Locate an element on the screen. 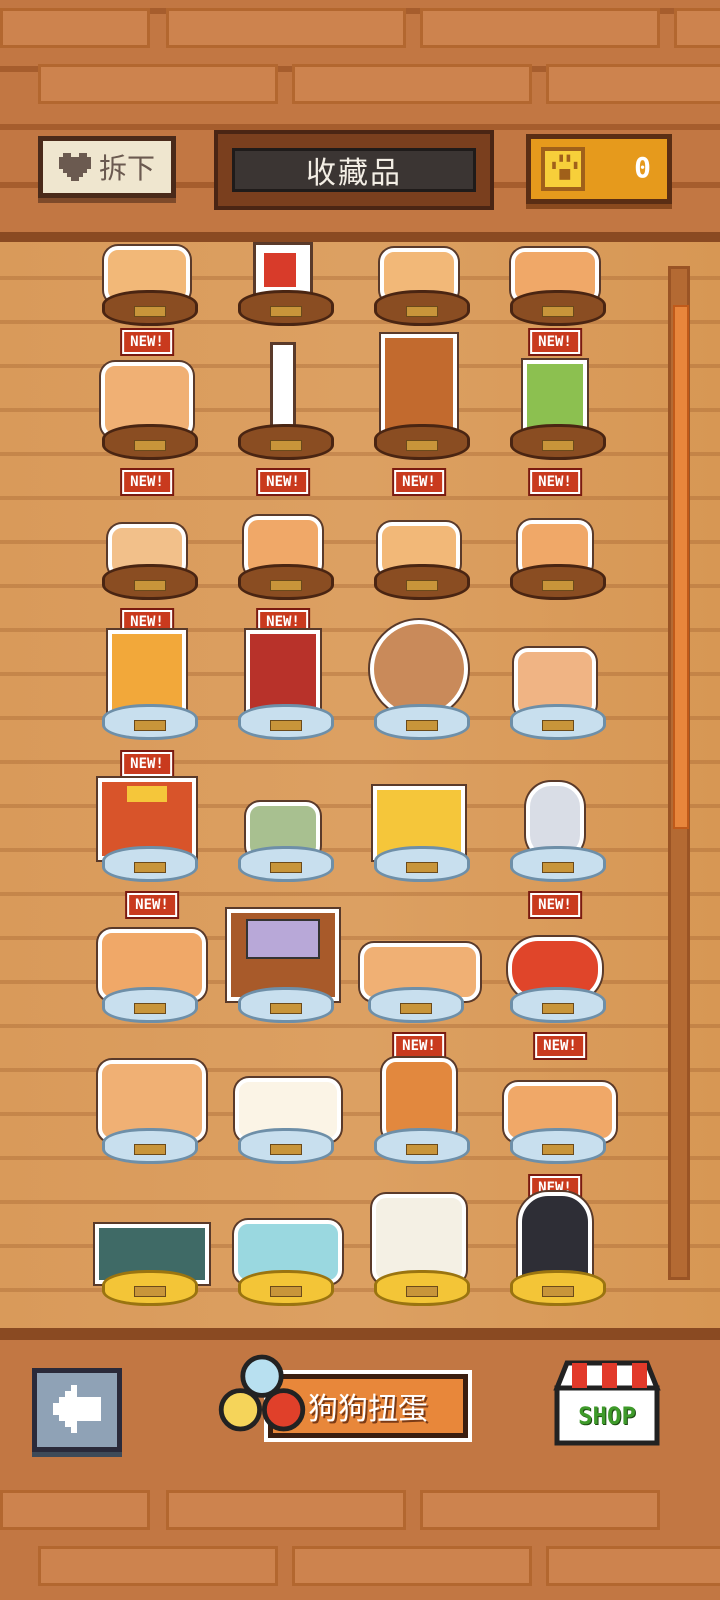  page-title: 收藏品 is located at coordinates (354, 173).